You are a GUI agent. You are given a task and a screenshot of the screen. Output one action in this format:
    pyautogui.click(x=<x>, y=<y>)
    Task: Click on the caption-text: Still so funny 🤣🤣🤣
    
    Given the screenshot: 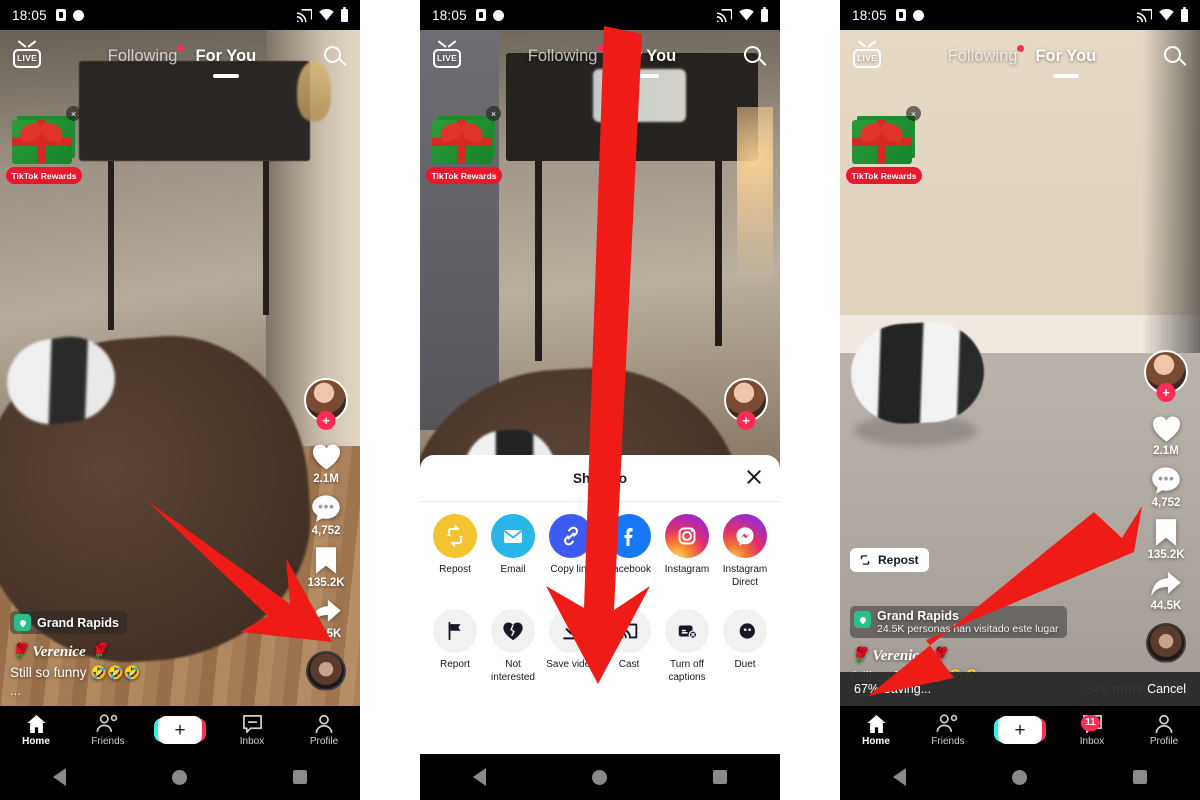 What is the action you would take?
    pyautogui.click(x=75, y=672)
    